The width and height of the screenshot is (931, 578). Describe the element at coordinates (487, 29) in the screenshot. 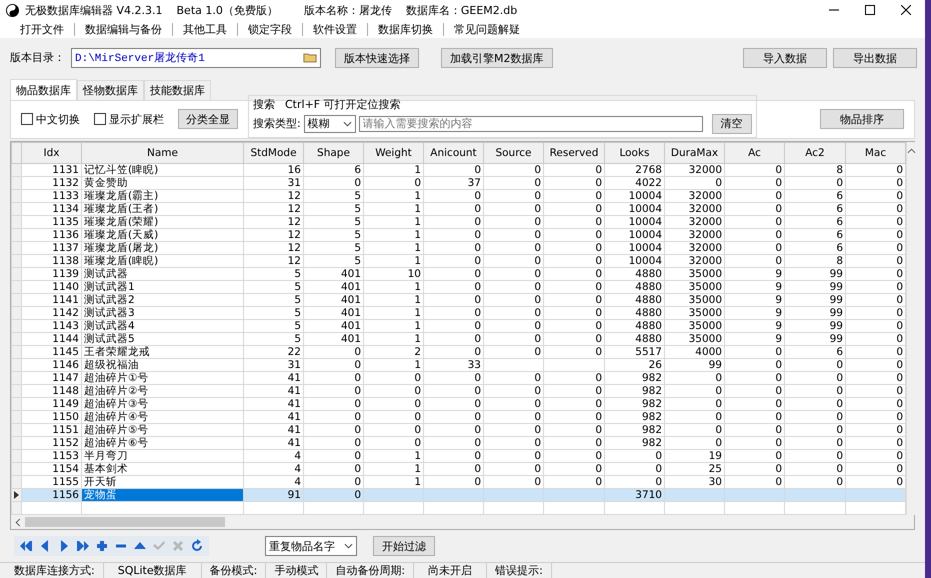

I see `menu-item: 常见问题解疑` at that location.